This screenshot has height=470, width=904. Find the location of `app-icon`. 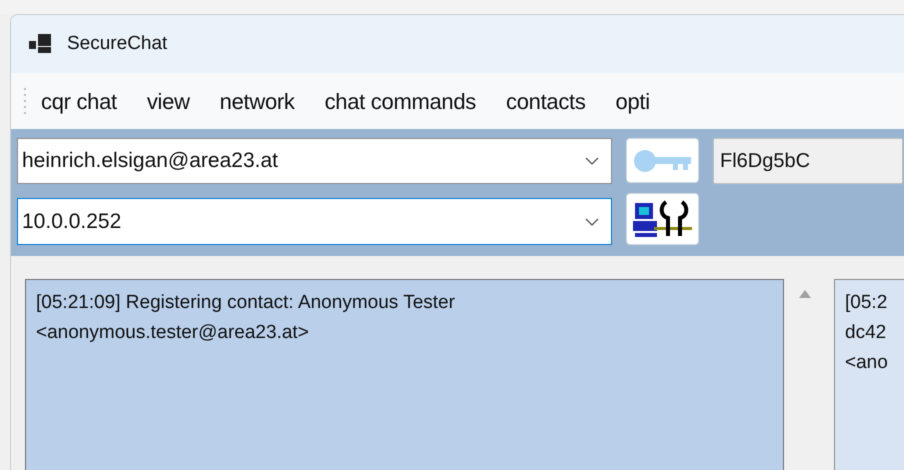

app-icon is located at coordinates (41, 44).